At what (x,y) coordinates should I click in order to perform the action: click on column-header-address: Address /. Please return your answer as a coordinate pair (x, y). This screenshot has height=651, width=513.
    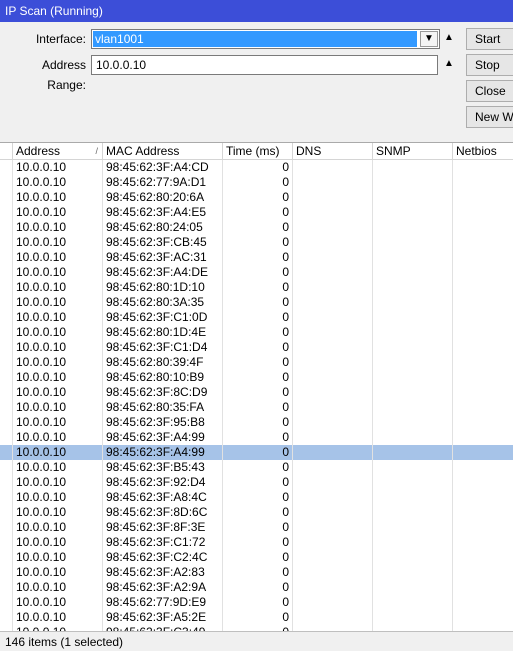
    Looking at the image, I should click on (58, 151).